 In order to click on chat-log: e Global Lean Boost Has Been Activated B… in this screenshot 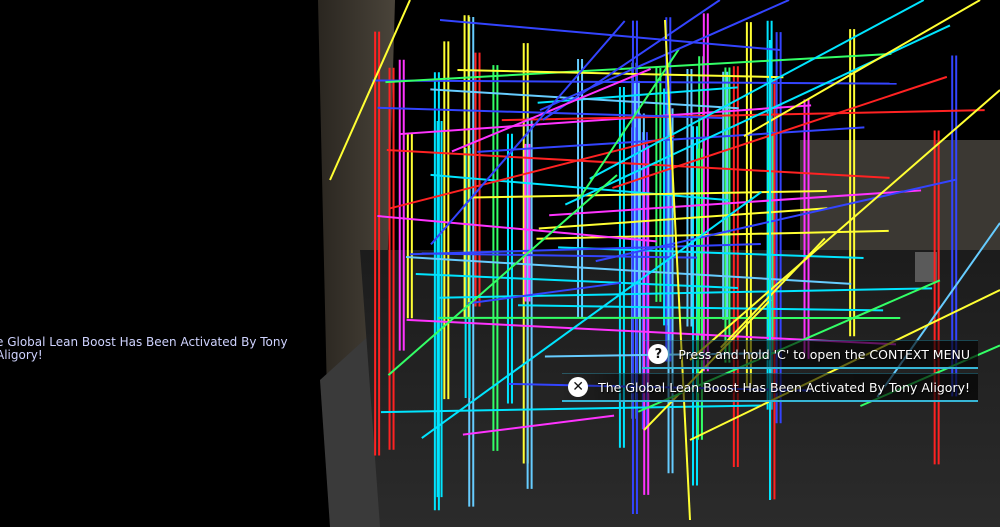, I will do `click(158, 349)`.